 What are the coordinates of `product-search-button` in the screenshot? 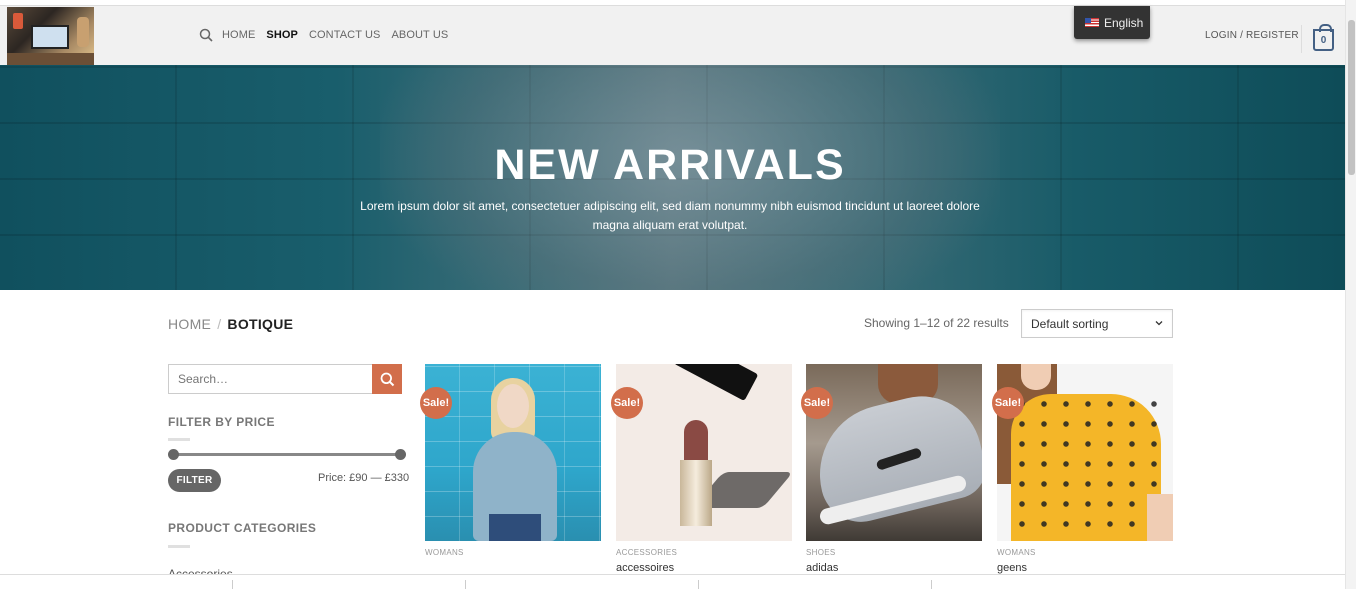 It's located at (387, 379).